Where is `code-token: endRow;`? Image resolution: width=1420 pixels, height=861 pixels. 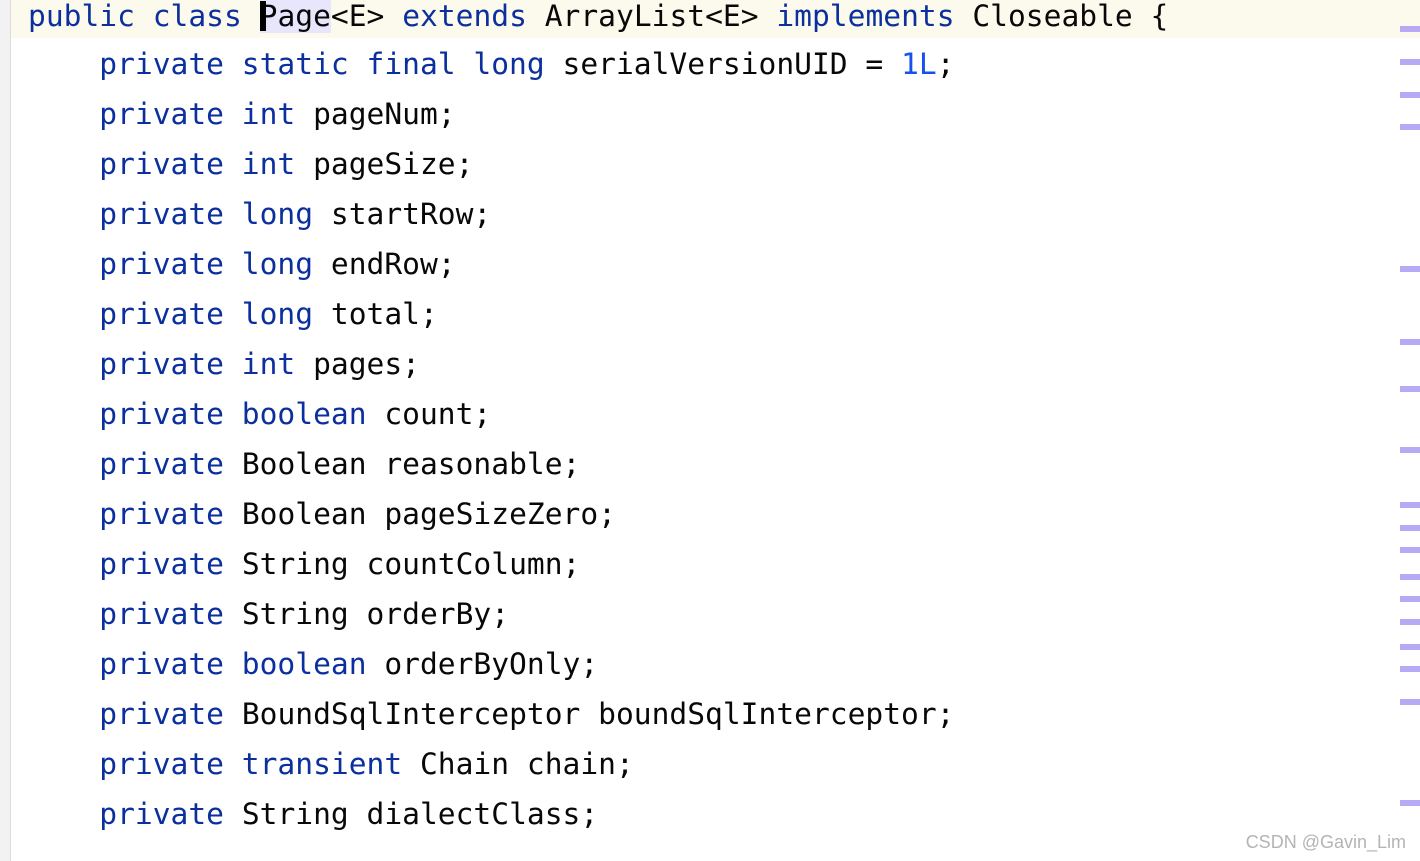
code-token: endRow; is located at coordinates (393, 264).